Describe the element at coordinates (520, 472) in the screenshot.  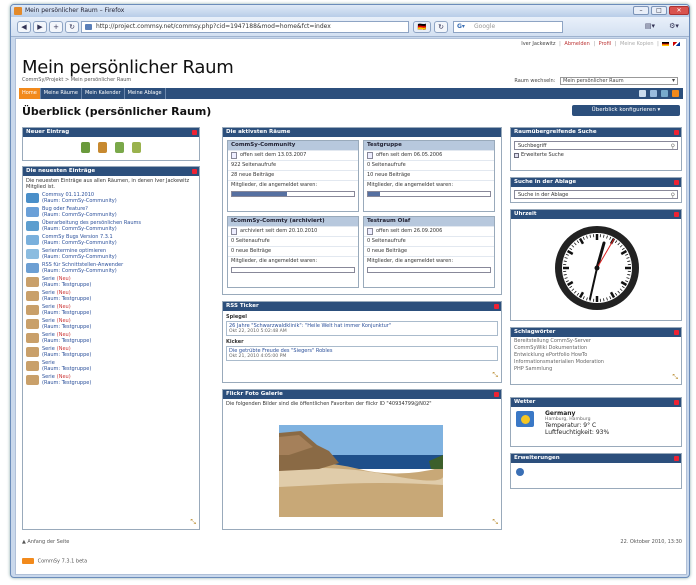
I see `extension-icon` at that location.